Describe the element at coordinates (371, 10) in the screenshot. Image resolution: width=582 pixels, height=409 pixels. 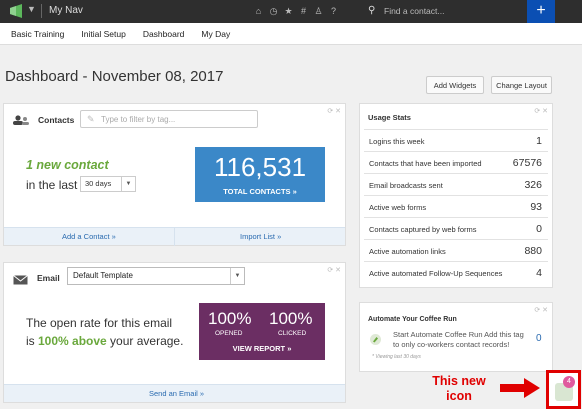
I see `search-icon: ⚲` at that location.